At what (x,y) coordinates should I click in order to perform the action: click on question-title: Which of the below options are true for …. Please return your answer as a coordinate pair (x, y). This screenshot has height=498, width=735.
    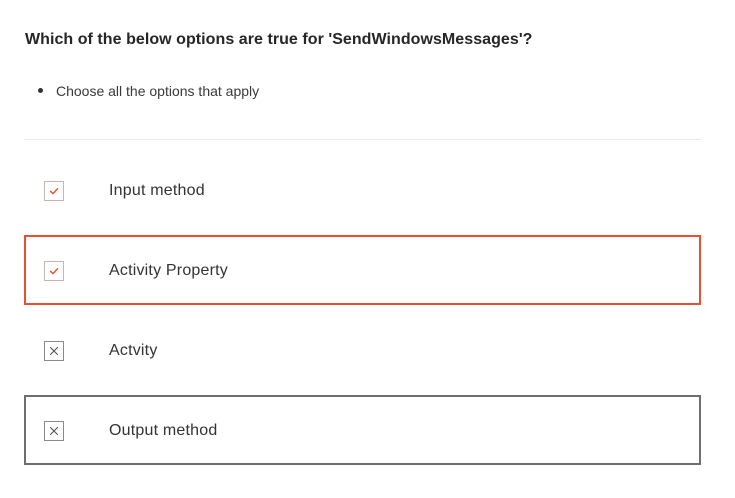
    Looking at the image, I should click on (279, 39).